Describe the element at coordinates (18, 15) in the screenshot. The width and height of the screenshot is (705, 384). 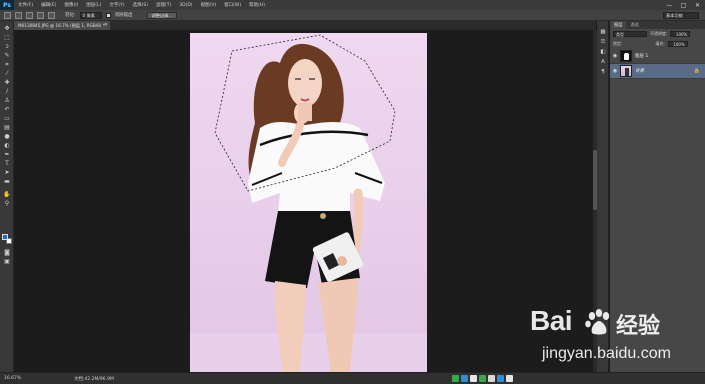
I see `new-selection-icon` at that location.